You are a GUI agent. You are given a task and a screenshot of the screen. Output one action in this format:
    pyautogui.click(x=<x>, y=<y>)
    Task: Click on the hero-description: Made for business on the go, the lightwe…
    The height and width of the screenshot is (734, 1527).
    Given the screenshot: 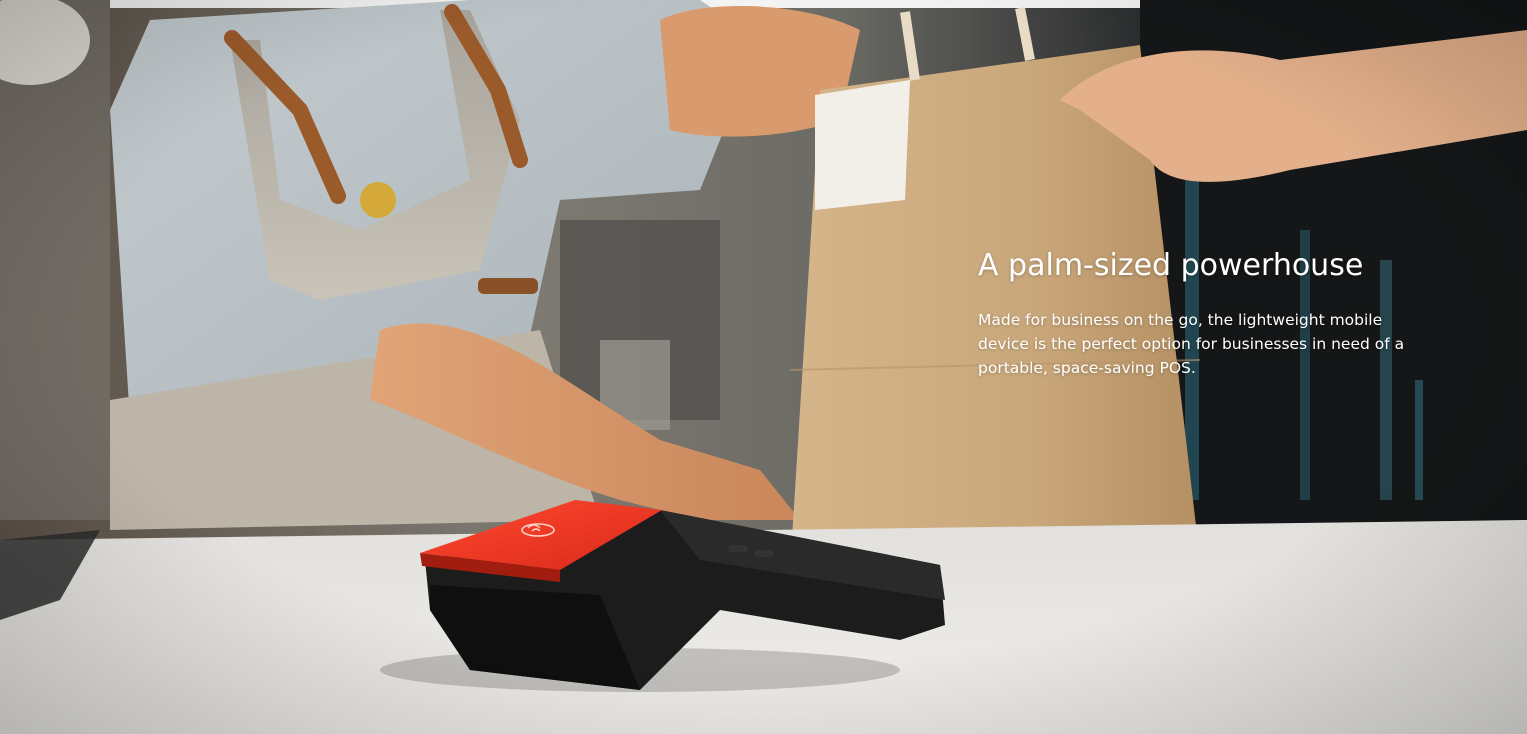 What is the action you would take?
    pyautogui.click(x=1191, y=344)
    